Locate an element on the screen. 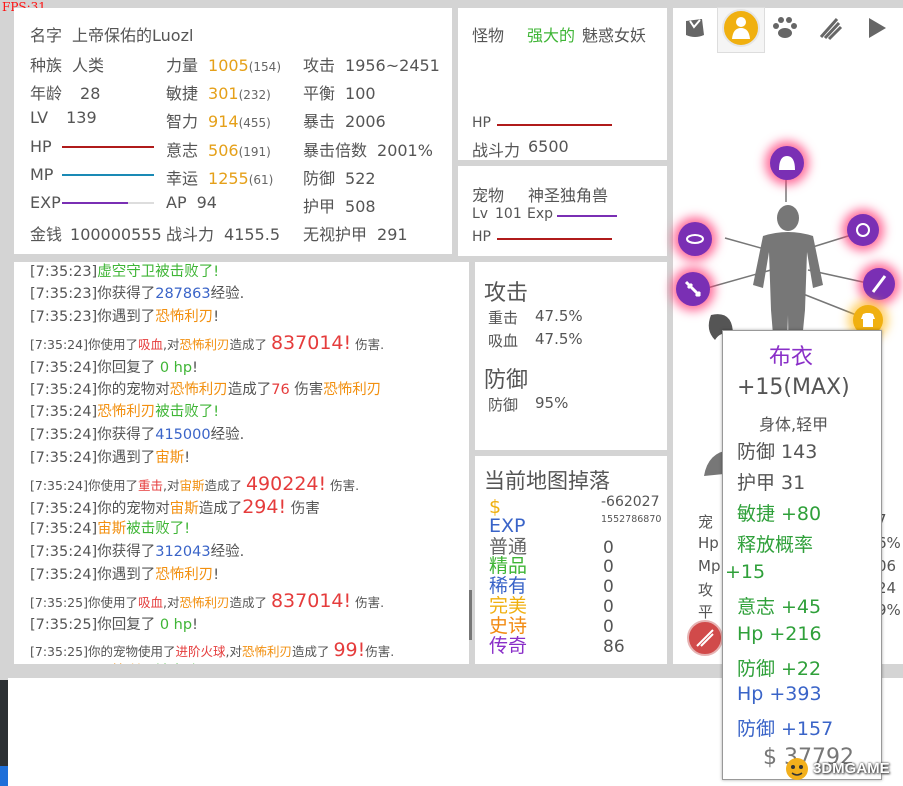 The height and width of the screenshot is (786, 903). claw-icon is located at coordinates (830, 30).